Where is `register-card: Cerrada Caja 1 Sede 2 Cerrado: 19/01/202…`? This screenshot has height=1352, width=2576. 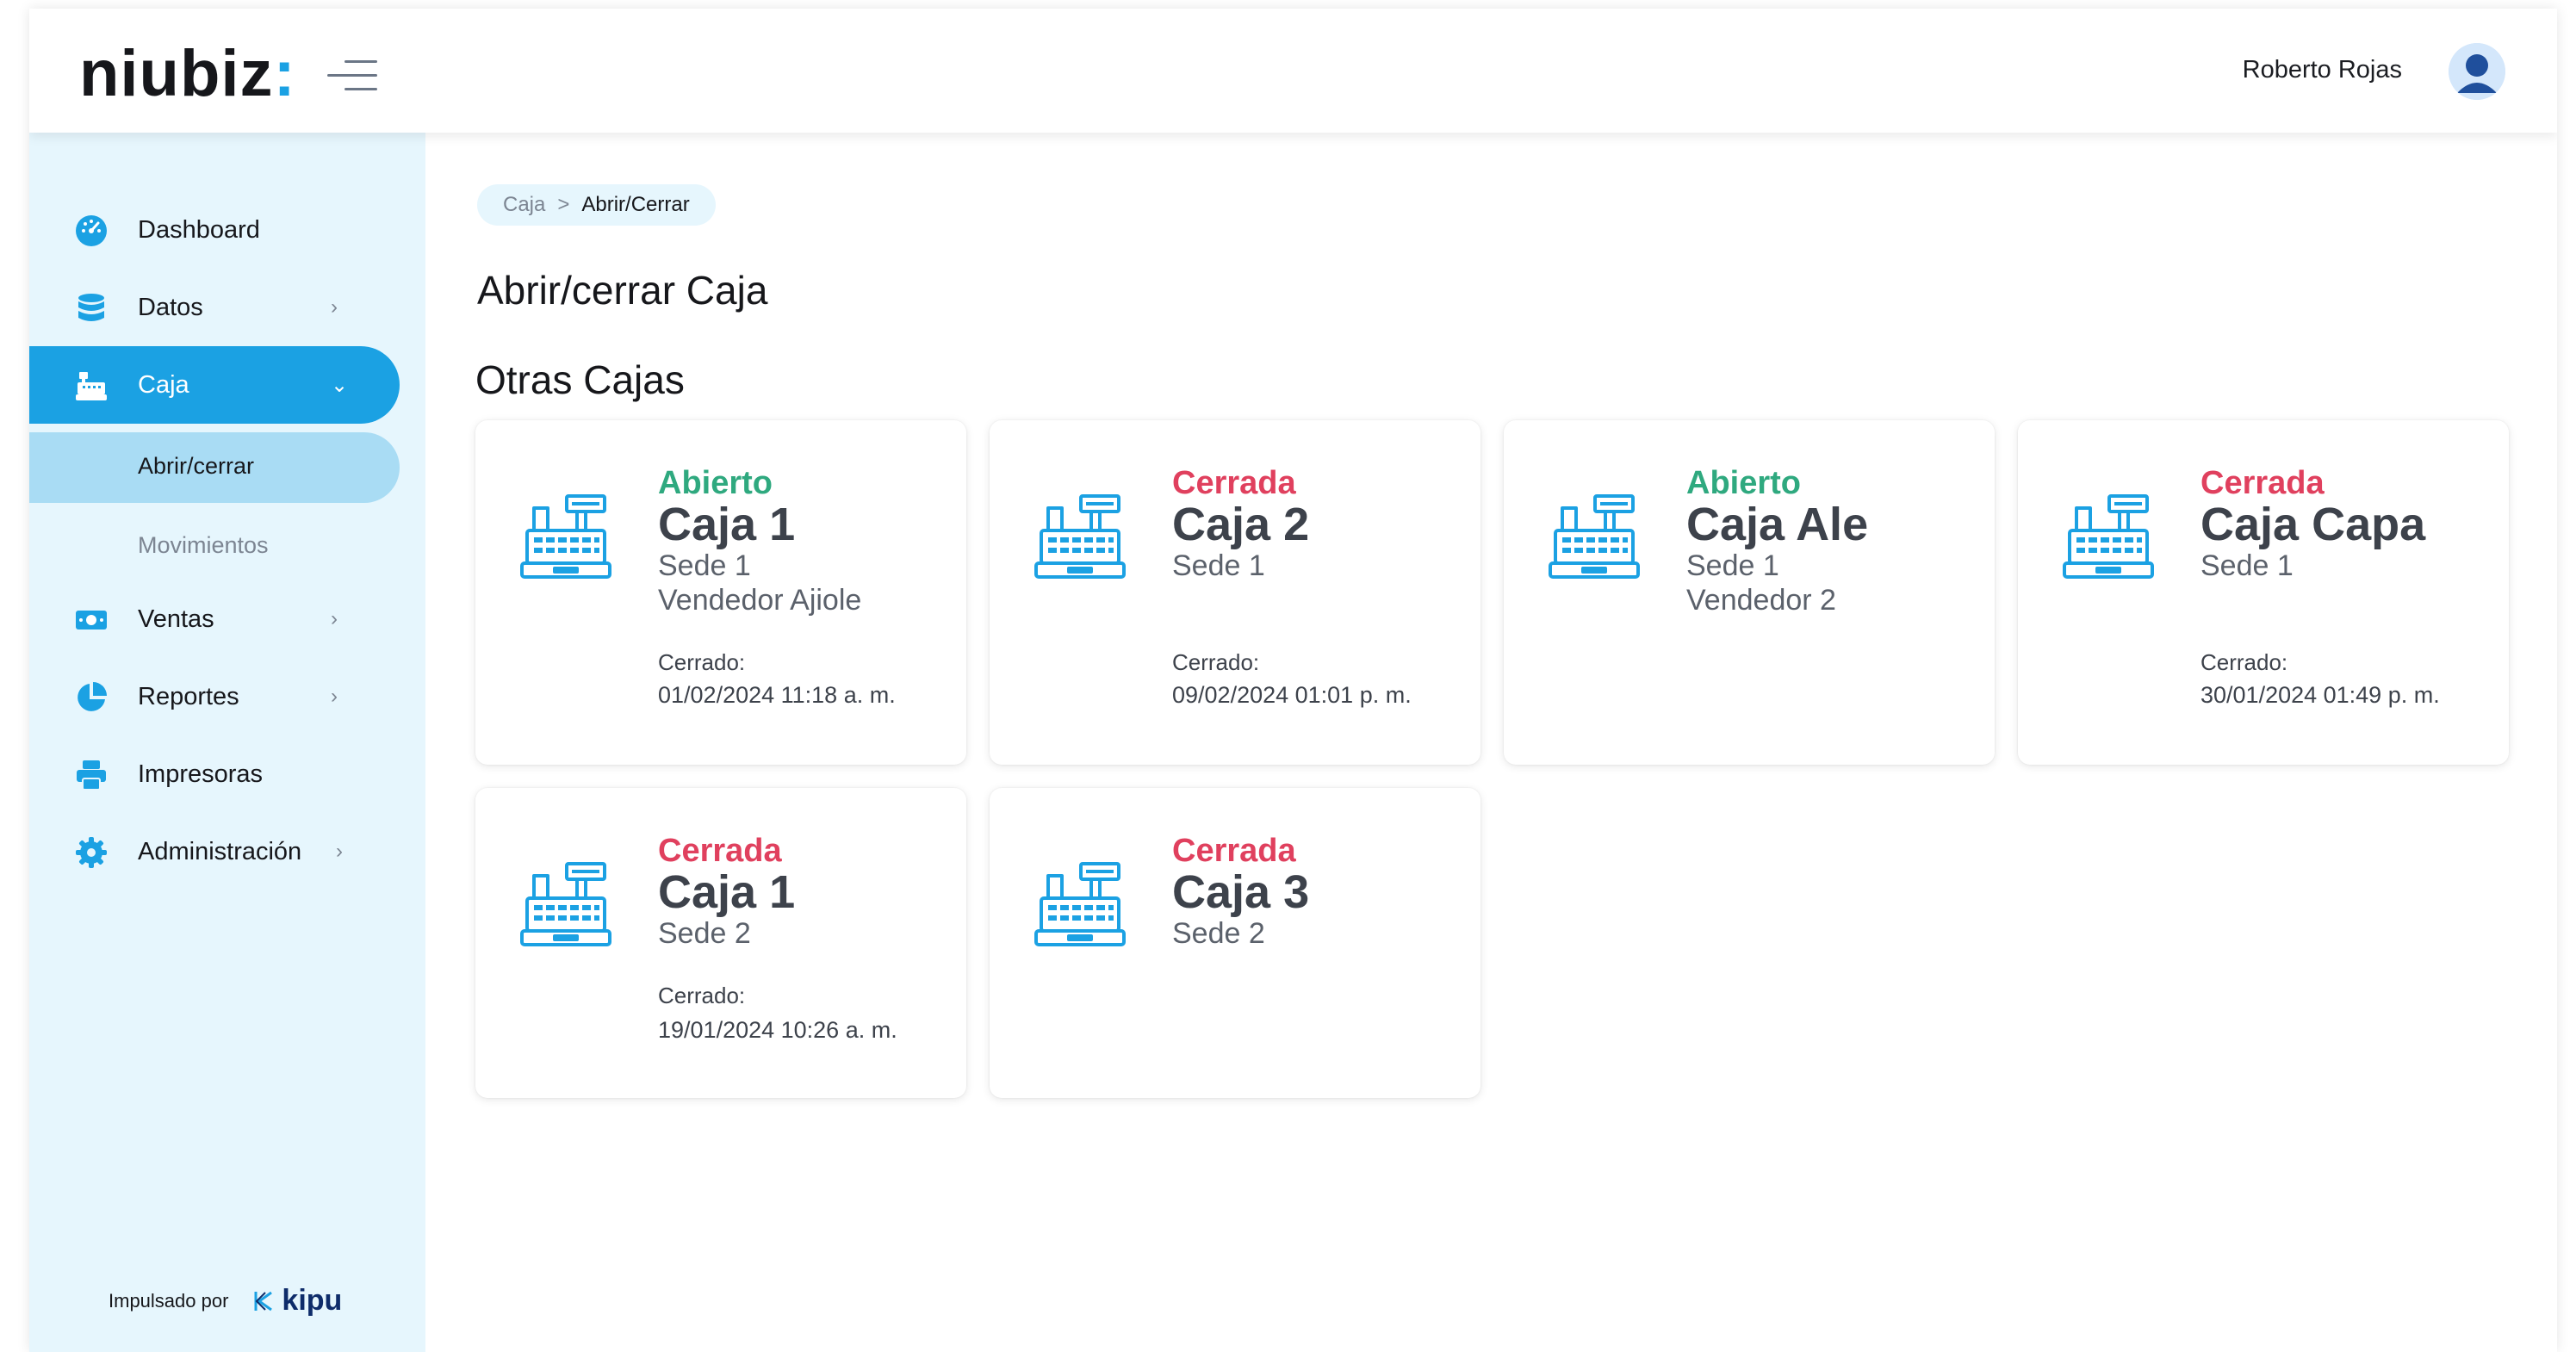
register-card: Cerrada Caja 1 Sede 2 Cerrado: 19/01/202… is located at coordinates (720, 943).